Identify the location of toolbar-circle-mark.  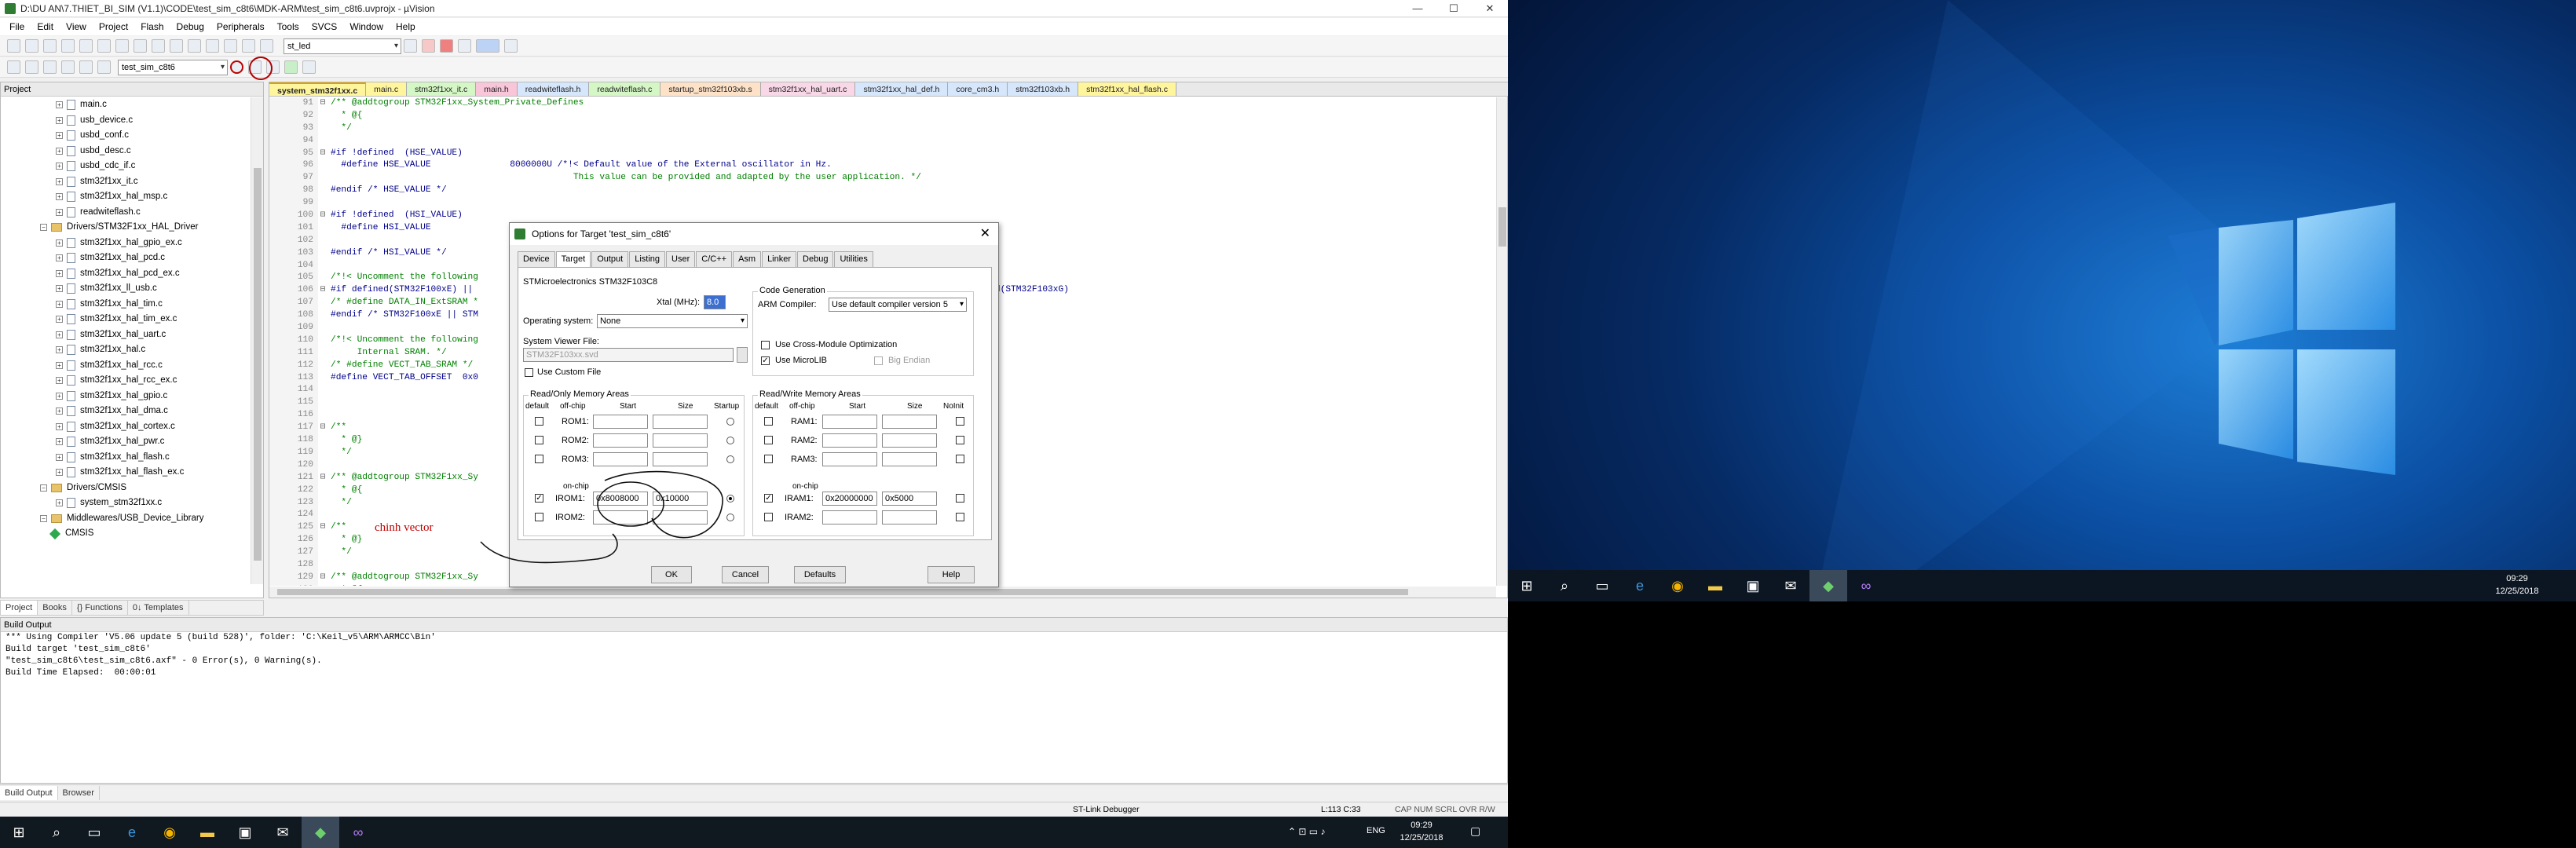
(261, 68).